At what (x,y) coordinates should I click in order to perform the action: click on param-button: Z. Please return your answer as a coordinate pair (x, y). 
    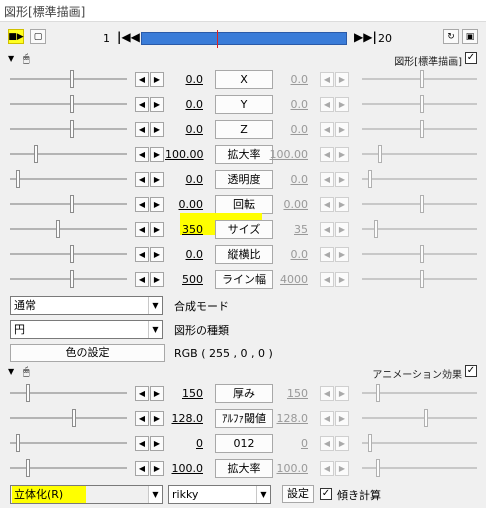
    Looking at the image, I should click on (244, 129).